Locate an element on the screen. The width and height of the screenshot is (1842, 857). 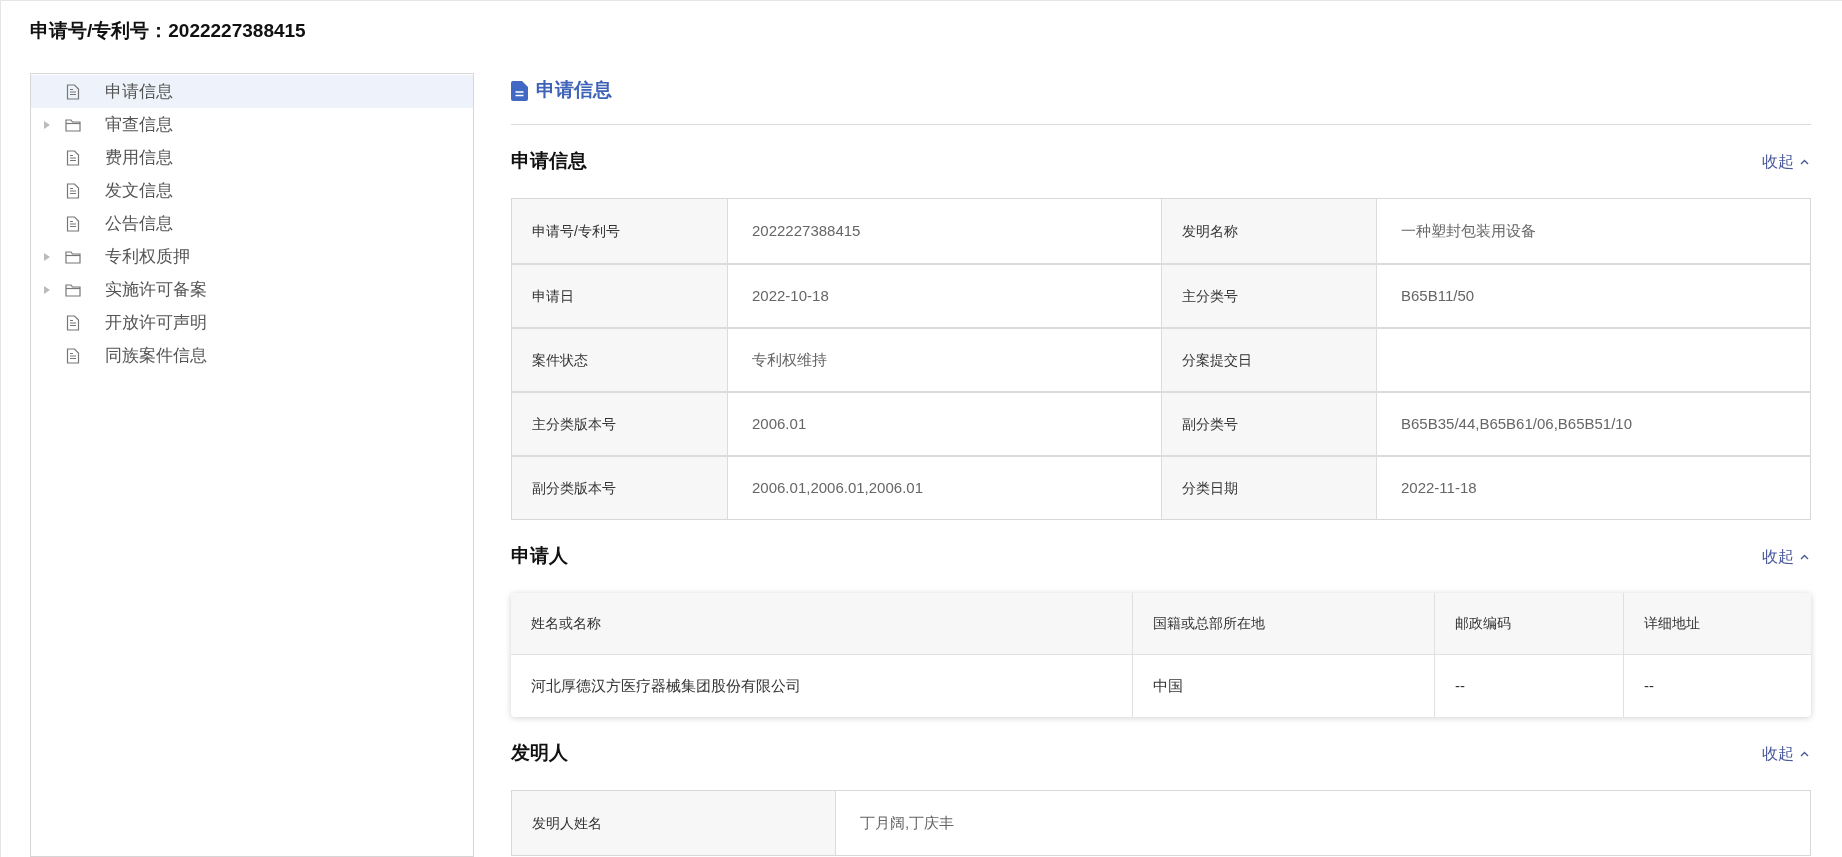
section-title: 发明人 is located at coordinates (539, 753).